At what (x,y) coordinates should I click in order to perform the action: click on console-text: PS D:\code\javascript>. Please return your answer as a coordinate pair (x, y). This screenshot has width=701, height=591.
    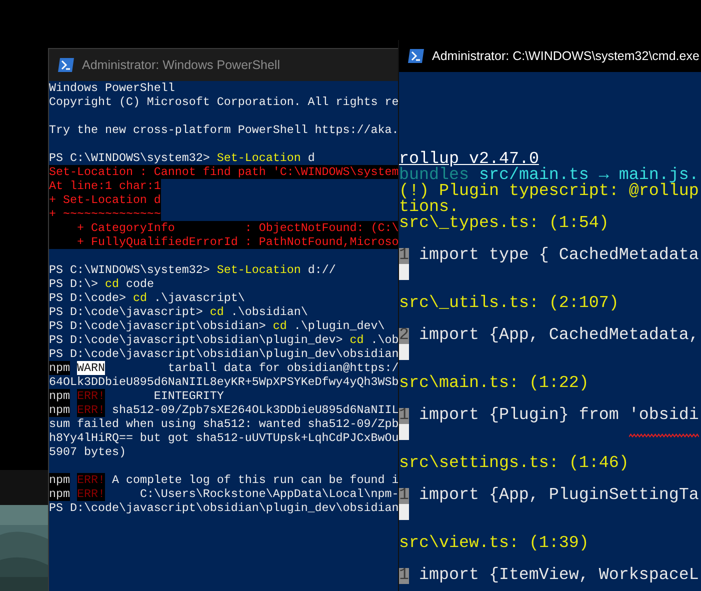
    Looking at the image, I should click on (126, 312).